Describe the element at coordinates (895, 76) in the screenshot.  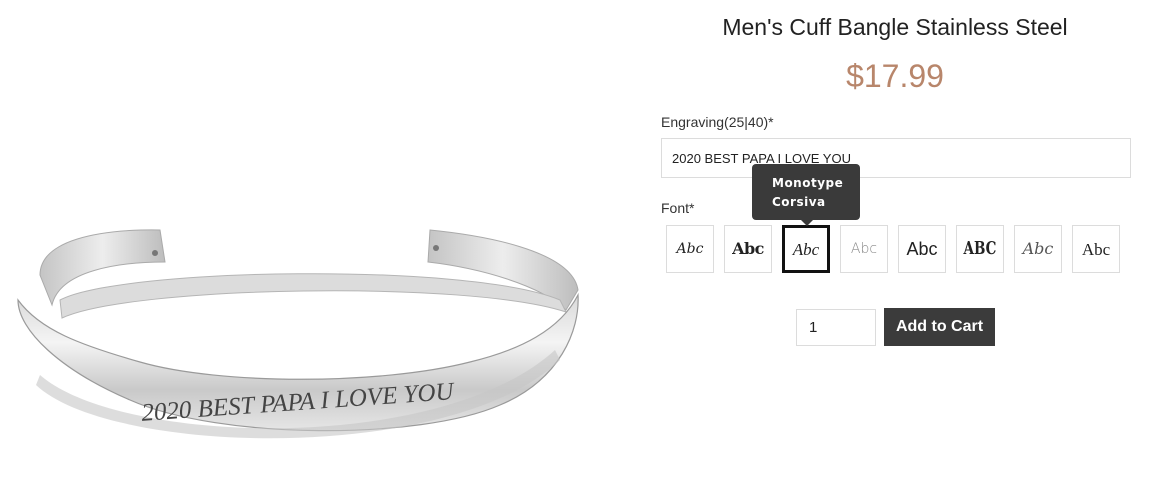
I see `product-price: $17.99` at that location.